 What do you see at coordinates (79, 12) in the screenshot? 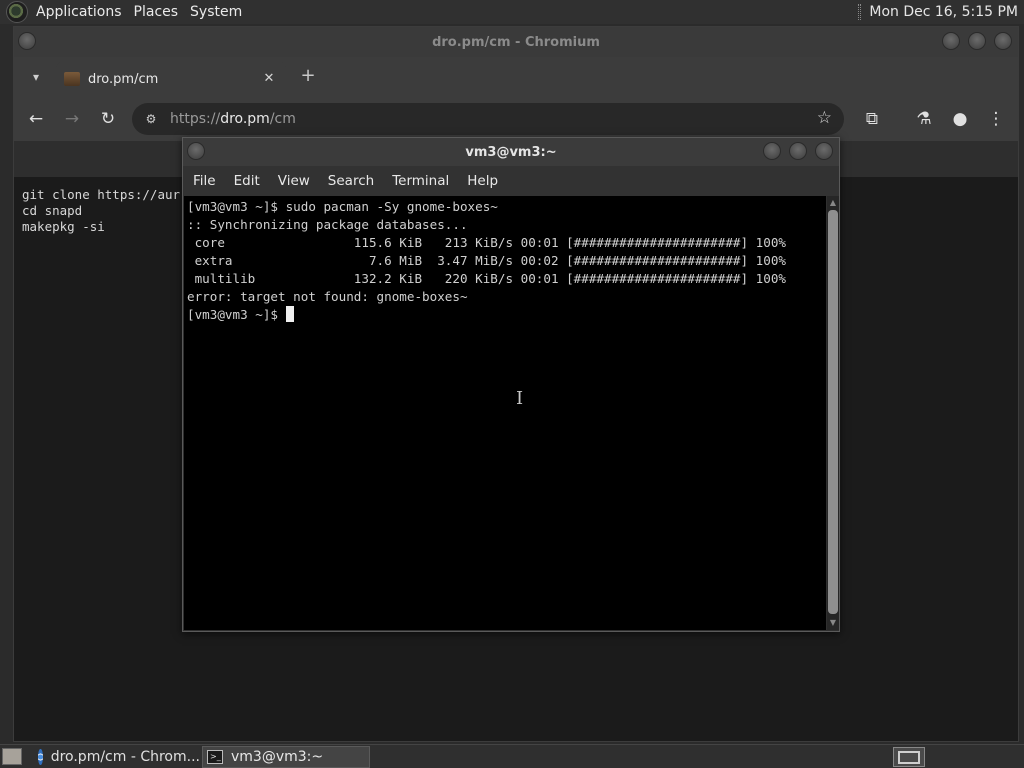
I see `applications-menu: Applications` at bounding box center [79, 12].